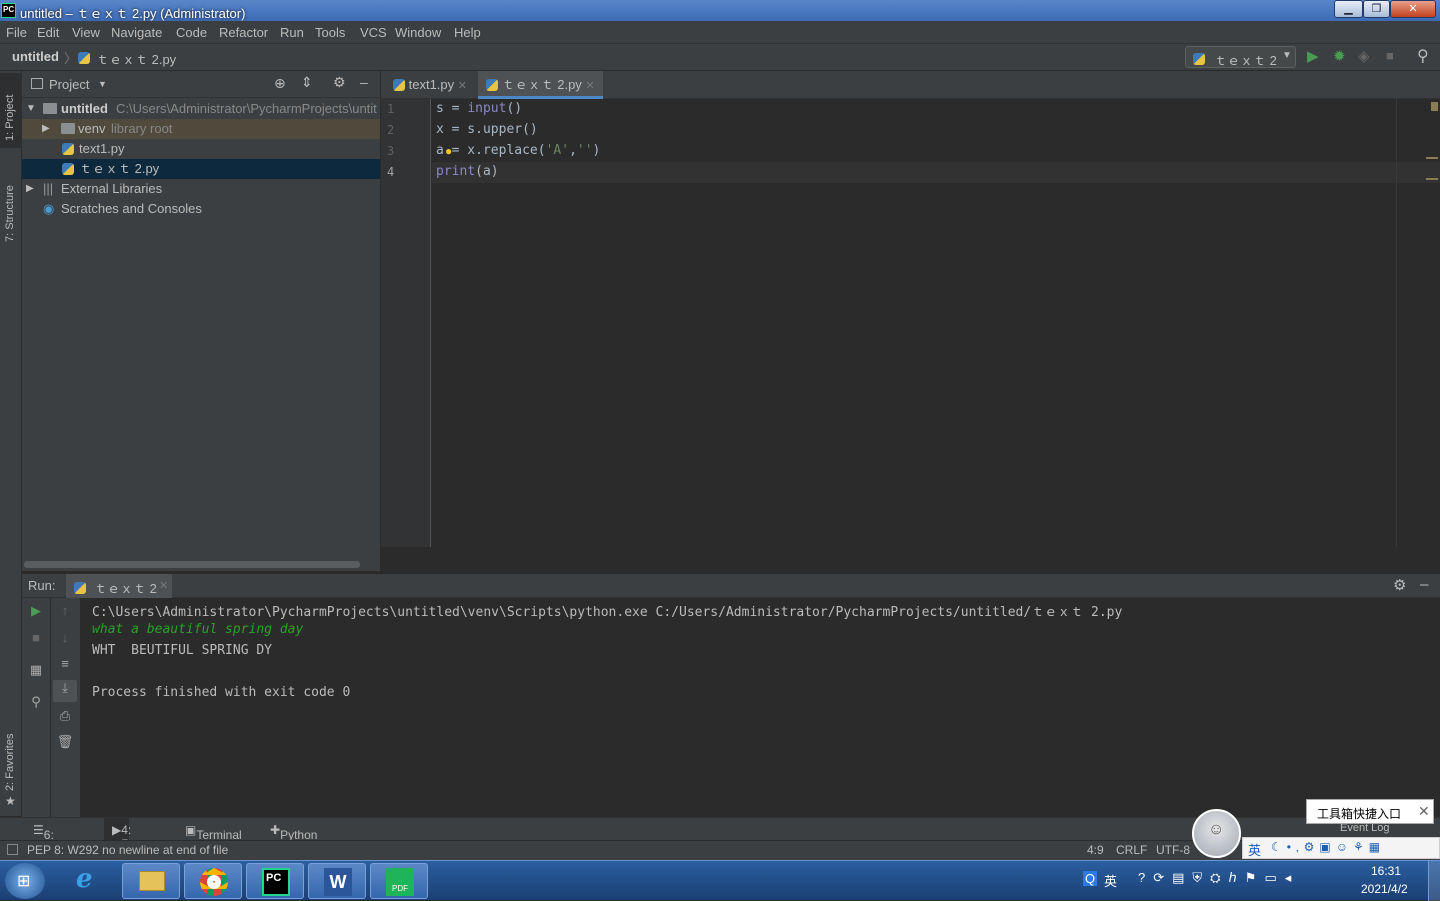 This screenshot has height=901, width=1440. I want to click on print-icon: ⎙, so click(65, 716).